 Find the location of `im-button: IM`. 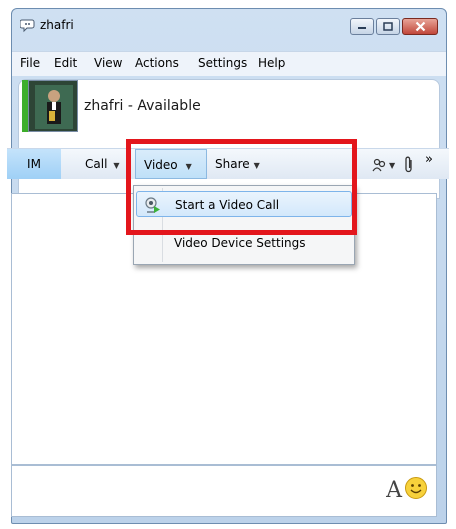

im-button: IM is located at coordinates (34, 164).